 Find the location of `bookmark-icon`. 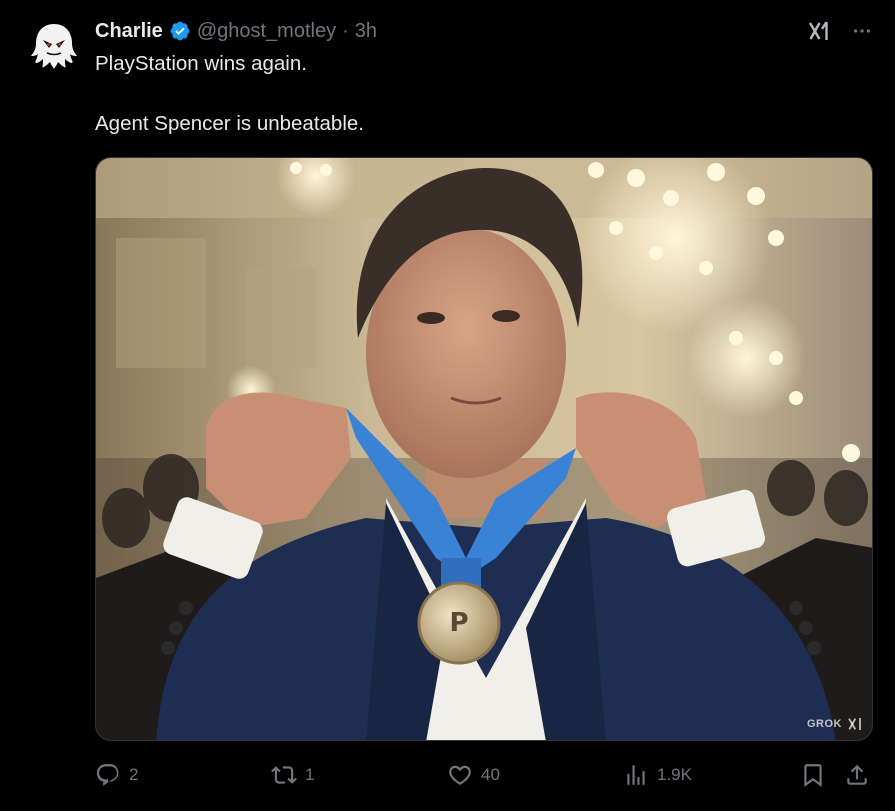

bookmark-icon is located at coordinates (813, 775).